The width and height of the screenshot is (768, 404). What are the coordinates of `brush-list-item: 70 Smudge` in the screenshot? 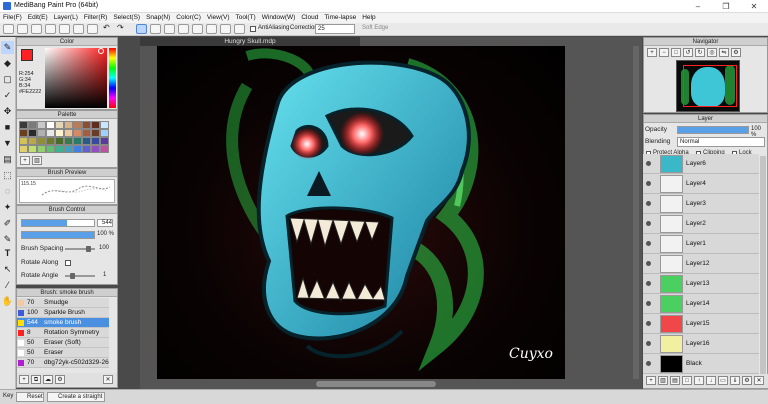 It's located at (63, 303).